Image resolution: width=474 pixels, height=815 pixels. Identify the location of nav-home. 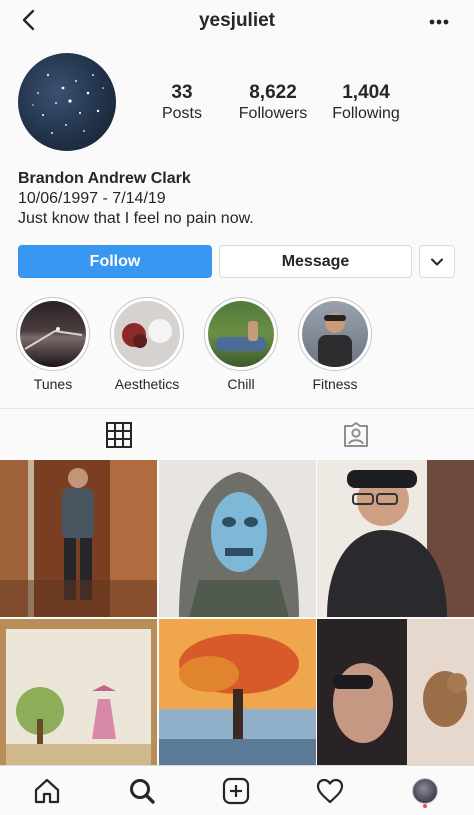
(47, 791).